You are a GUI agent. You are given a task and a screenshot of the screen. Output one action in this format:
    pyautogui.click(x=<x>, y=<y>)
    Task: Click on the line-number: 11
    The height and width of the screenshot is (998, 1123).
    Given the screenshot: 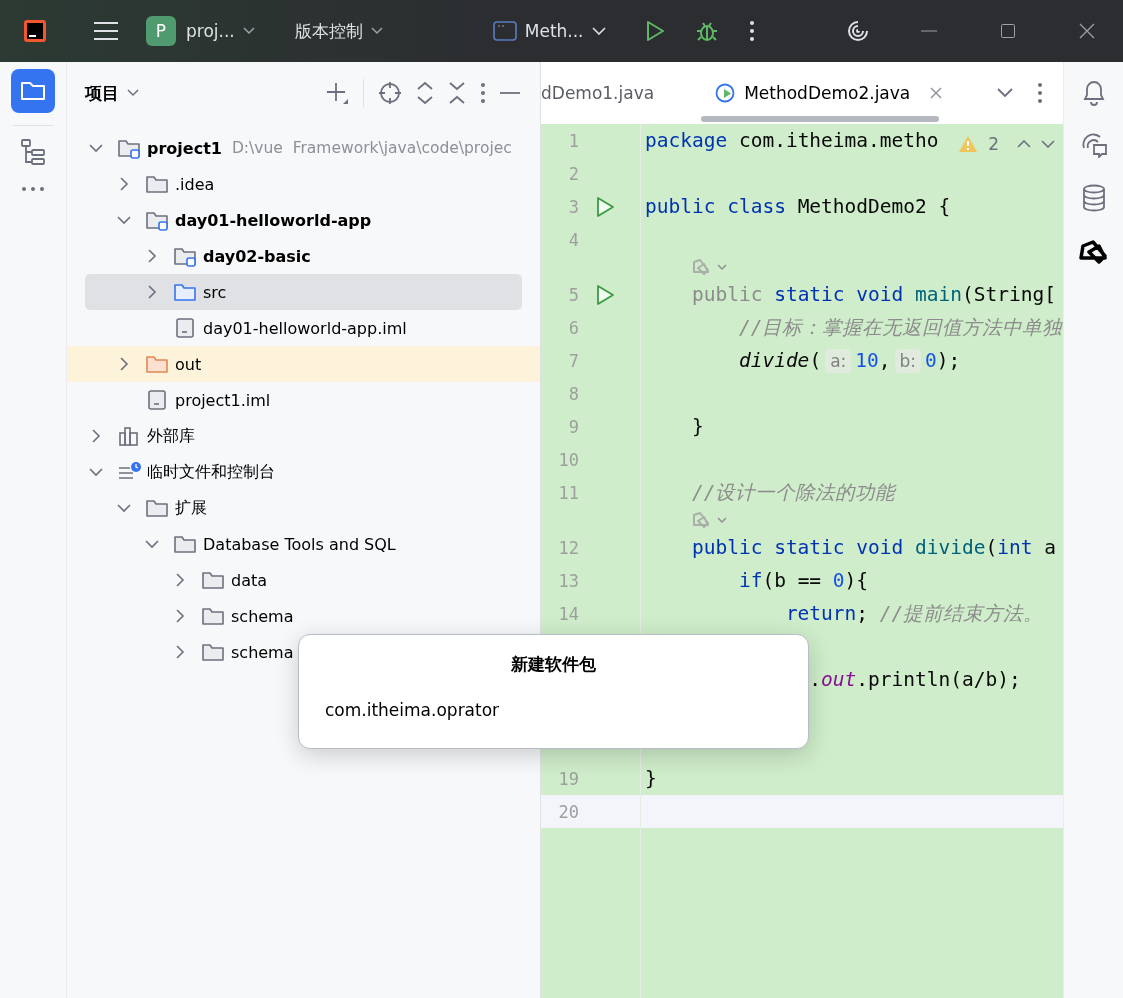 What is the action you would take?
    pyautogui.click(x=568, y=492)
    